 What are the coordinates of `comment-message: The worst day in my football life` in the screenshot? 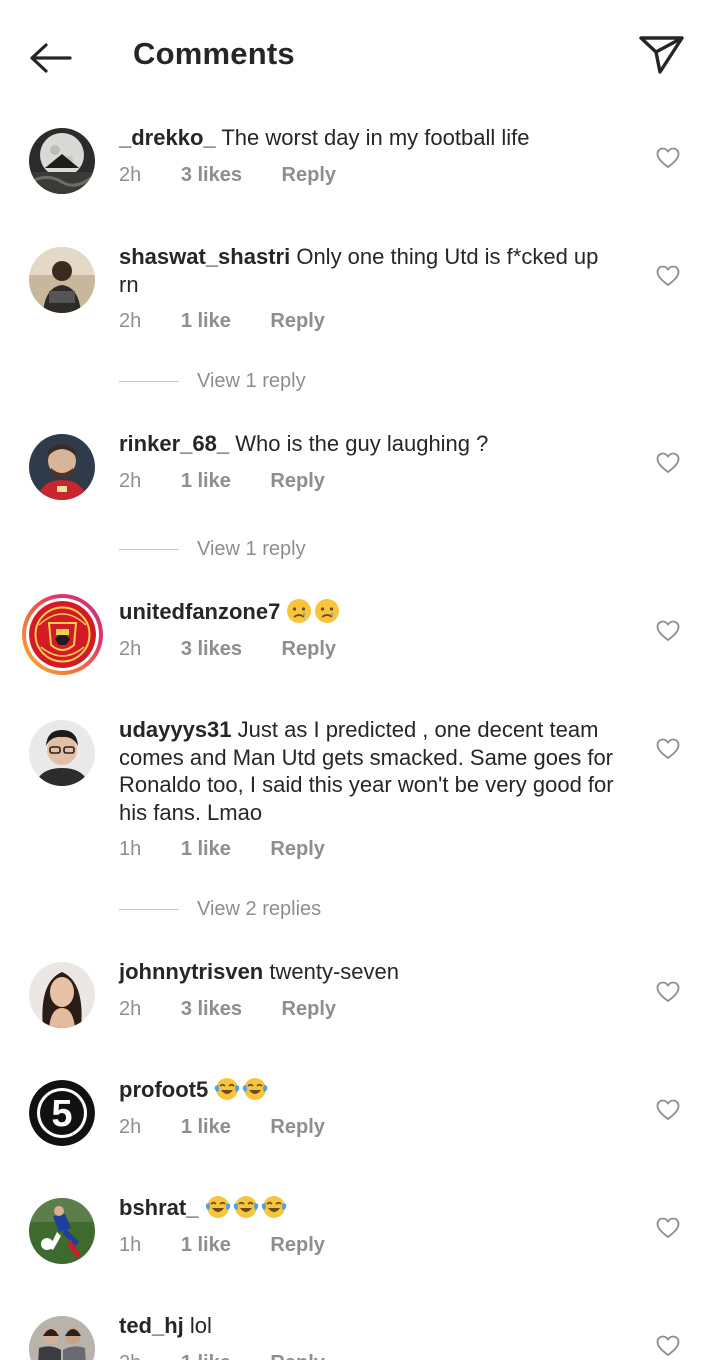 It's located at (375, 137).